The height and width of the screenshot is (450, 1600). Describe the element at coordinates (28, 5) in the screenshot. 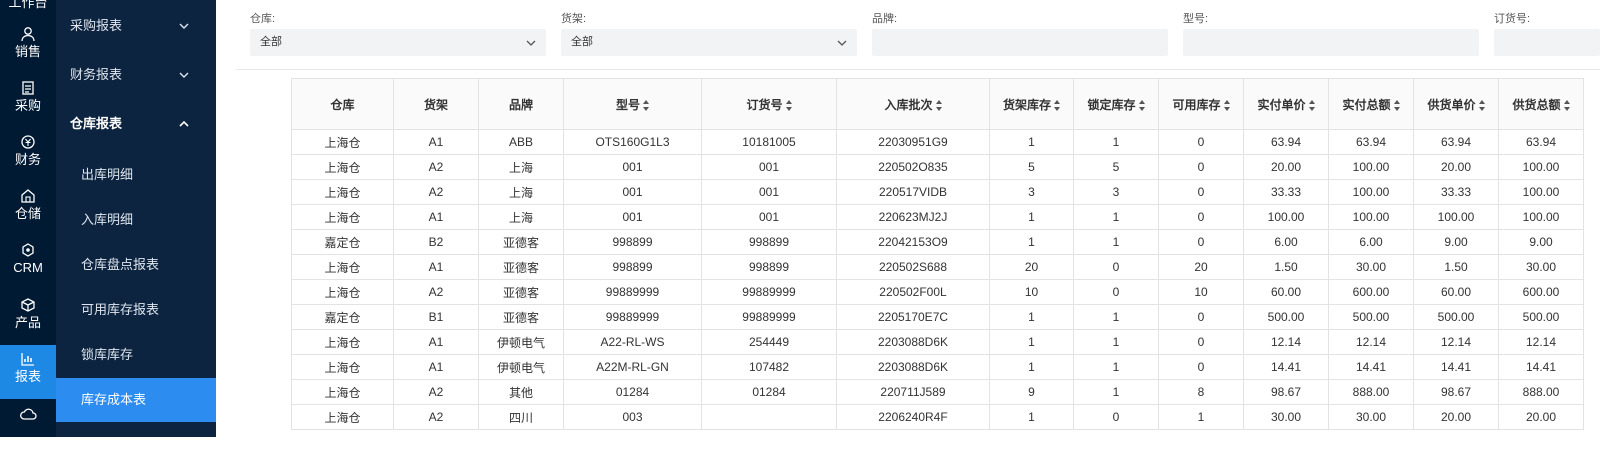

I see `rail-top-label: 工作台` at that location.